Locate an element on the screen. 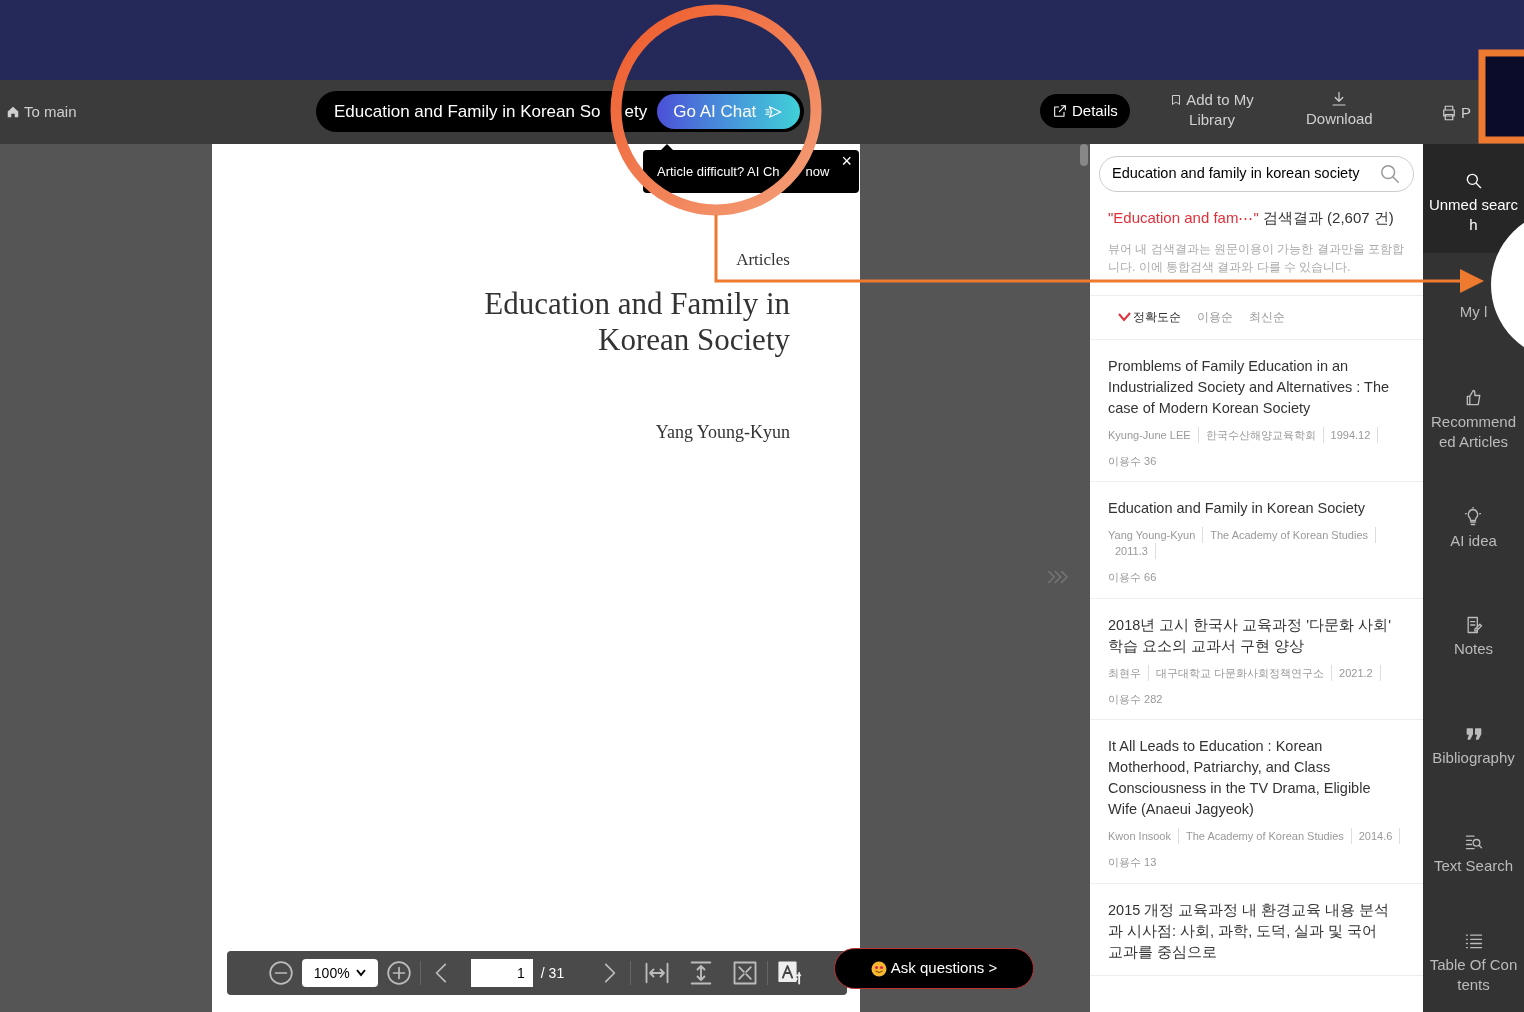 This screenshot has height=1012, width=1524. add-to-library-button: Add to My Library is located at coordinates (1212, 110).